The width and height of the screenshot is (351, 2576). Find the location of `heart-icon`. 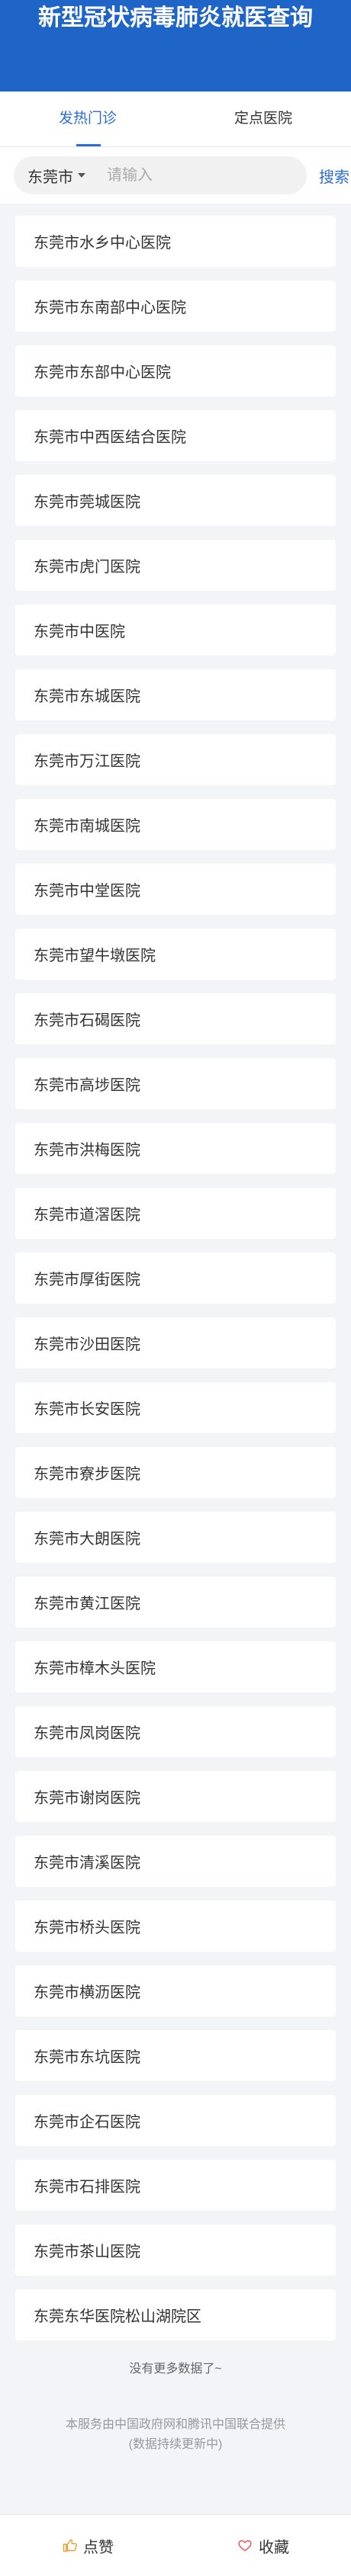

heart-icon is located at coordinates (245, 2546).